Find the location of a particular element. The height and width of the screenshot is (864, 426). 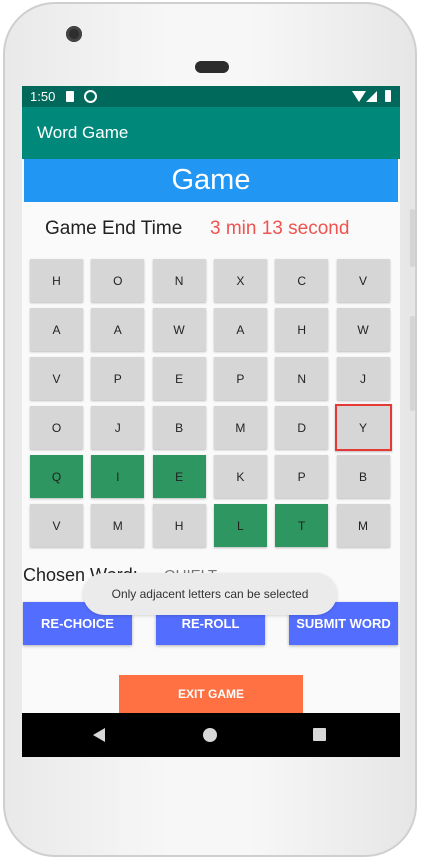

home-icon is located at coordinates (210, 735).